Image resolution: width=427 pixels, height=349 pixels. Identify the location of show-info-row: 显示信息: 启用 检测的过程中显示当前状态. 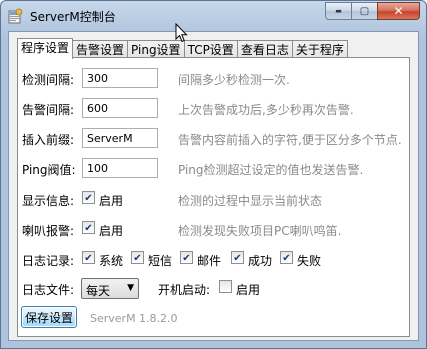
(213, 200).